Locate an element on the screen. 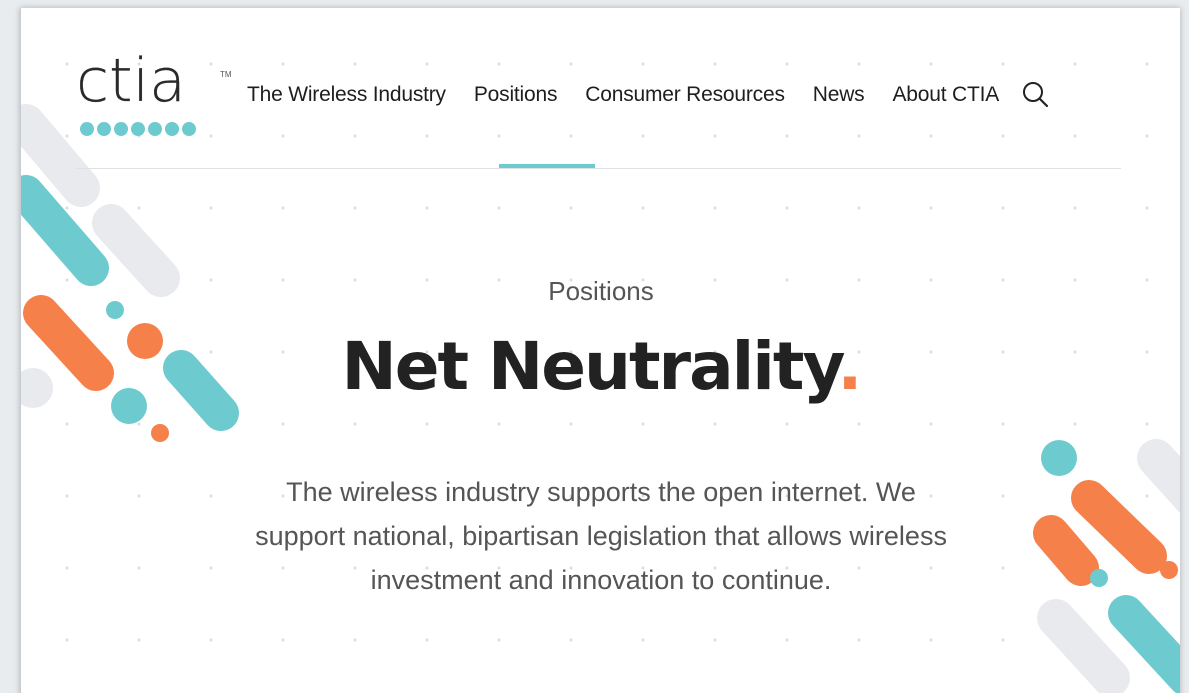 The height and width of the screenshot is (693, 1189). header-divider is located at coordinates (598, 168).